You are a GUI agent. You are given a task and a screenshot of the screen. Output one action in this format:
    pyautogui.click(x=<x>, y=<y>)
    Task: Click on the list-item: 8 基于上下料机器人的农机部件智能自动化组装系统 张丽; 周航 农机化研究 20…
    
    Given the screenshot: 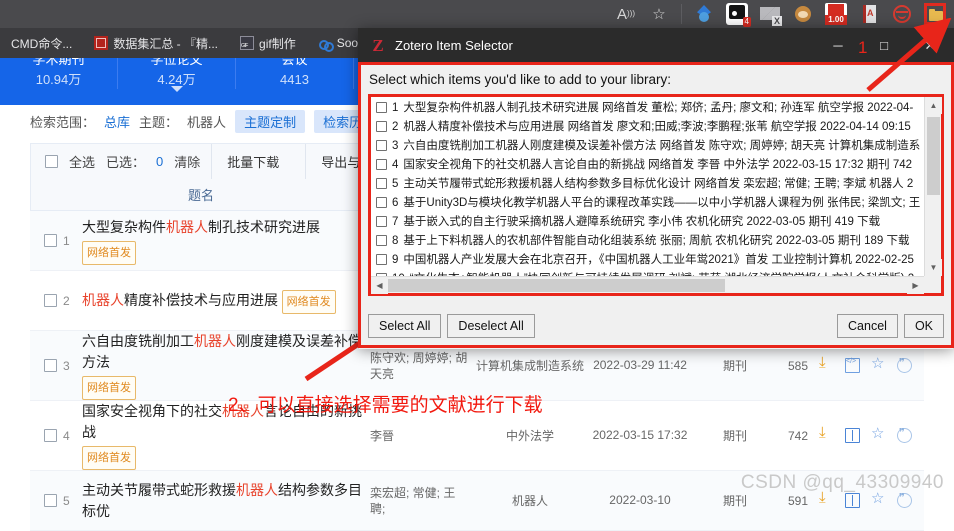 What is the action you would take?
    pyautogui.click(x=648, y=241)
    